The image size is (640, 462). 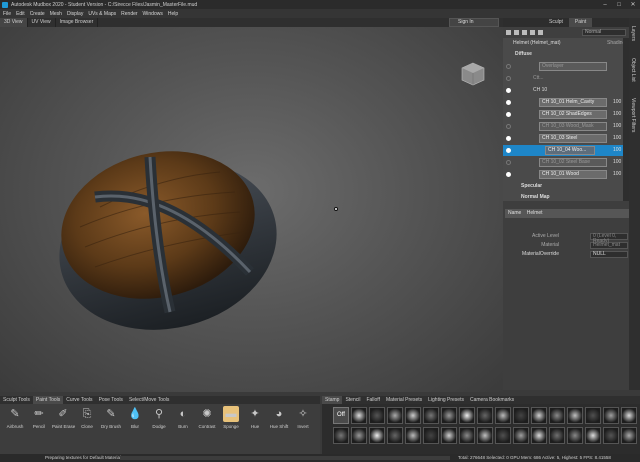 What do you see at coordinates (352, 400) in the screenshot?
I see `tab-stencil: Stencil` at bounding box center [352, 400].